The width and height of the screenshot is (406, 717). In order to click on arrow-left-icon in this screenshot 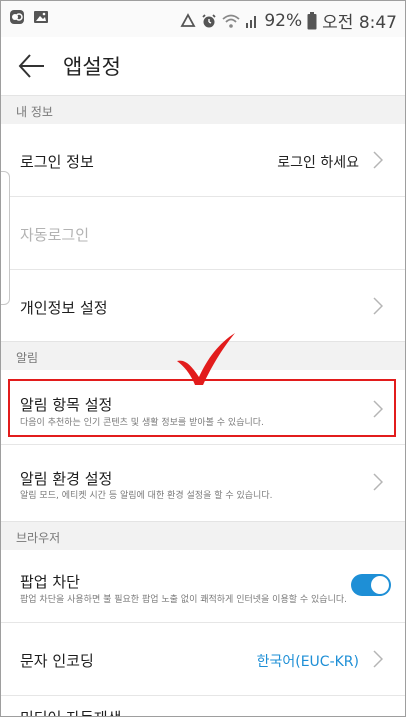, I will do `click(31, 66)`.